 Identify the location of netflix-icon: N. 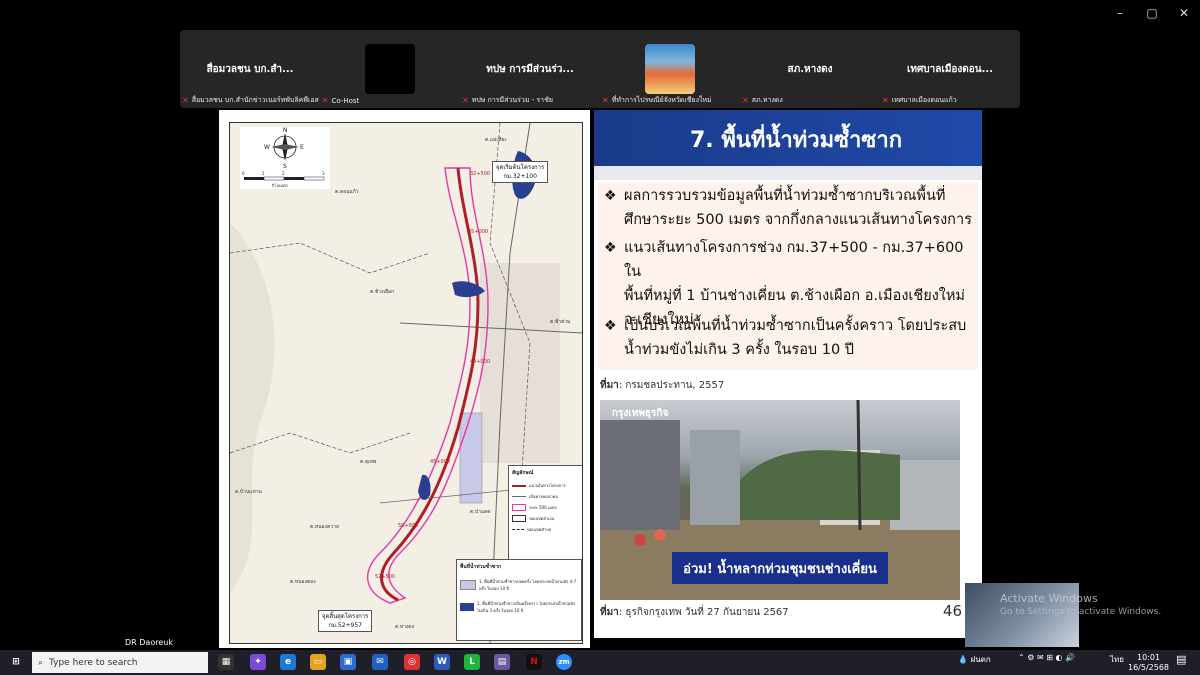
(534, 662).